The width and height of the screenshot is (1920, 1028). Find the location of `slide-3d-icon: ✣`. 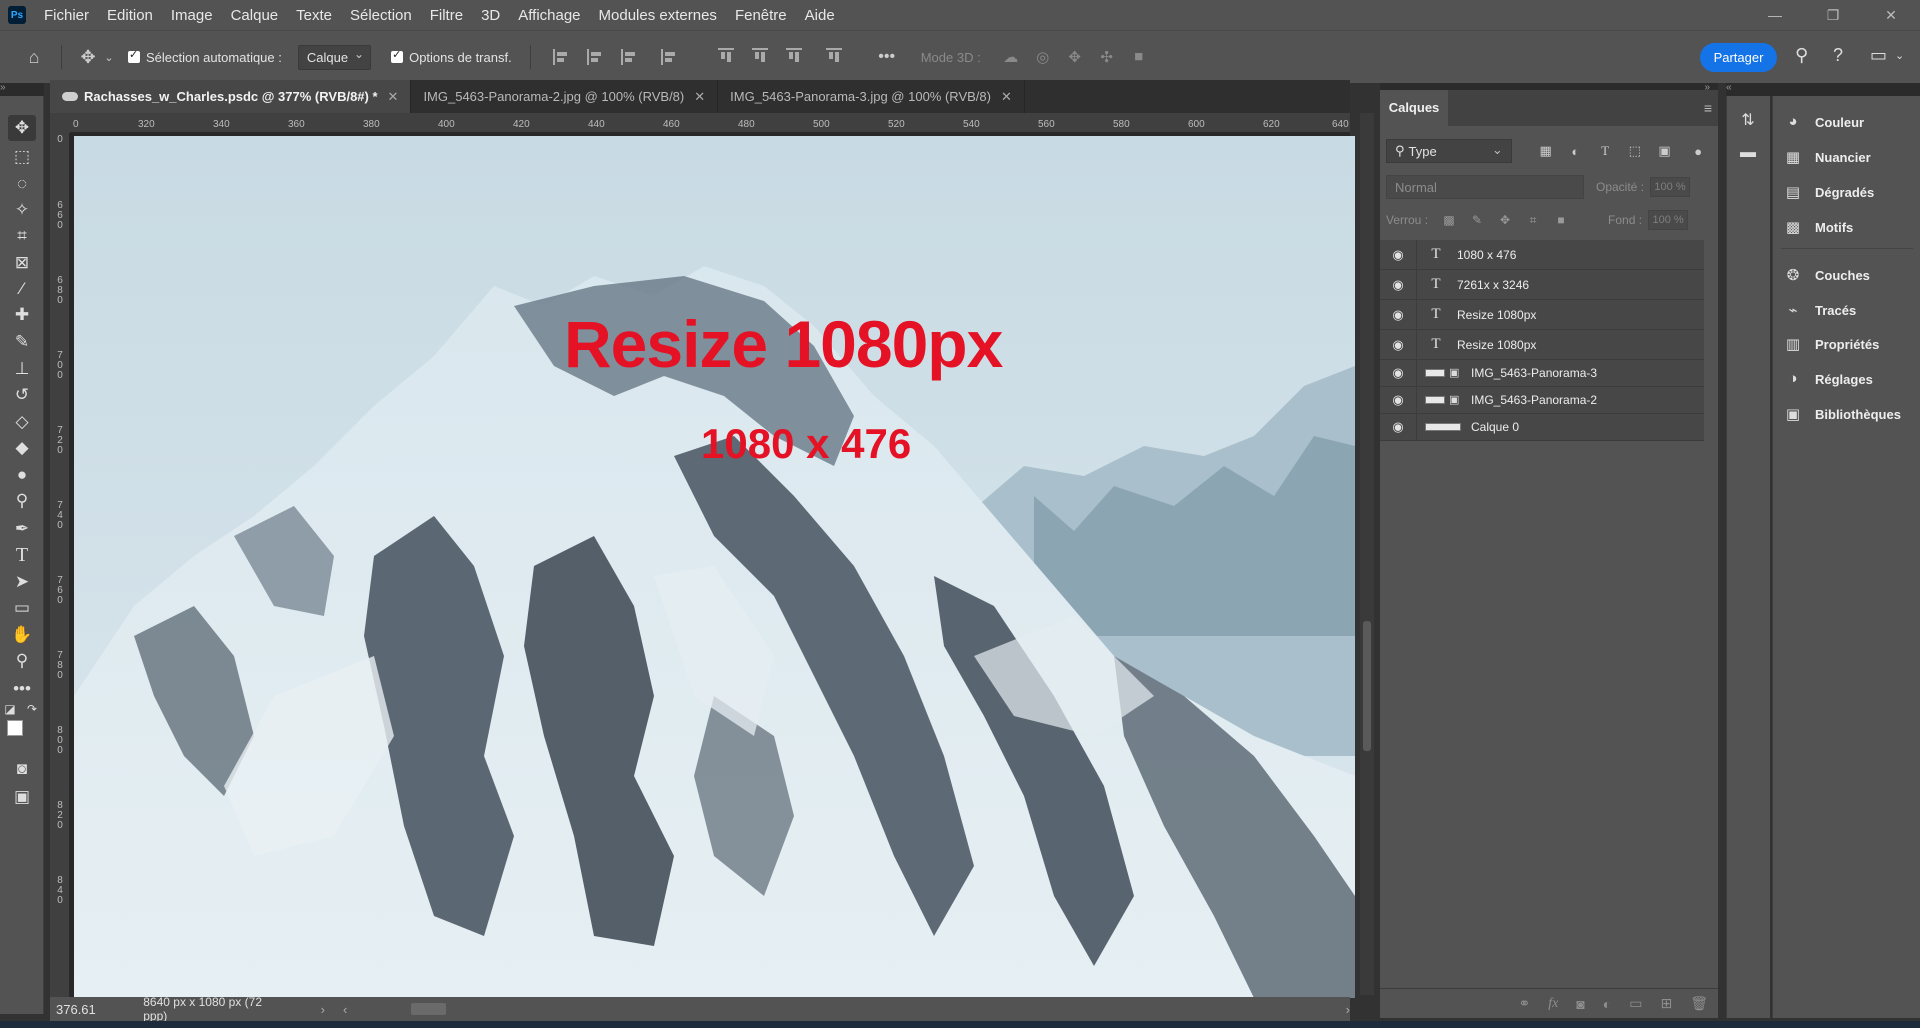

slide-3d-icon: ✣ is located at coordinates (1107, 57).